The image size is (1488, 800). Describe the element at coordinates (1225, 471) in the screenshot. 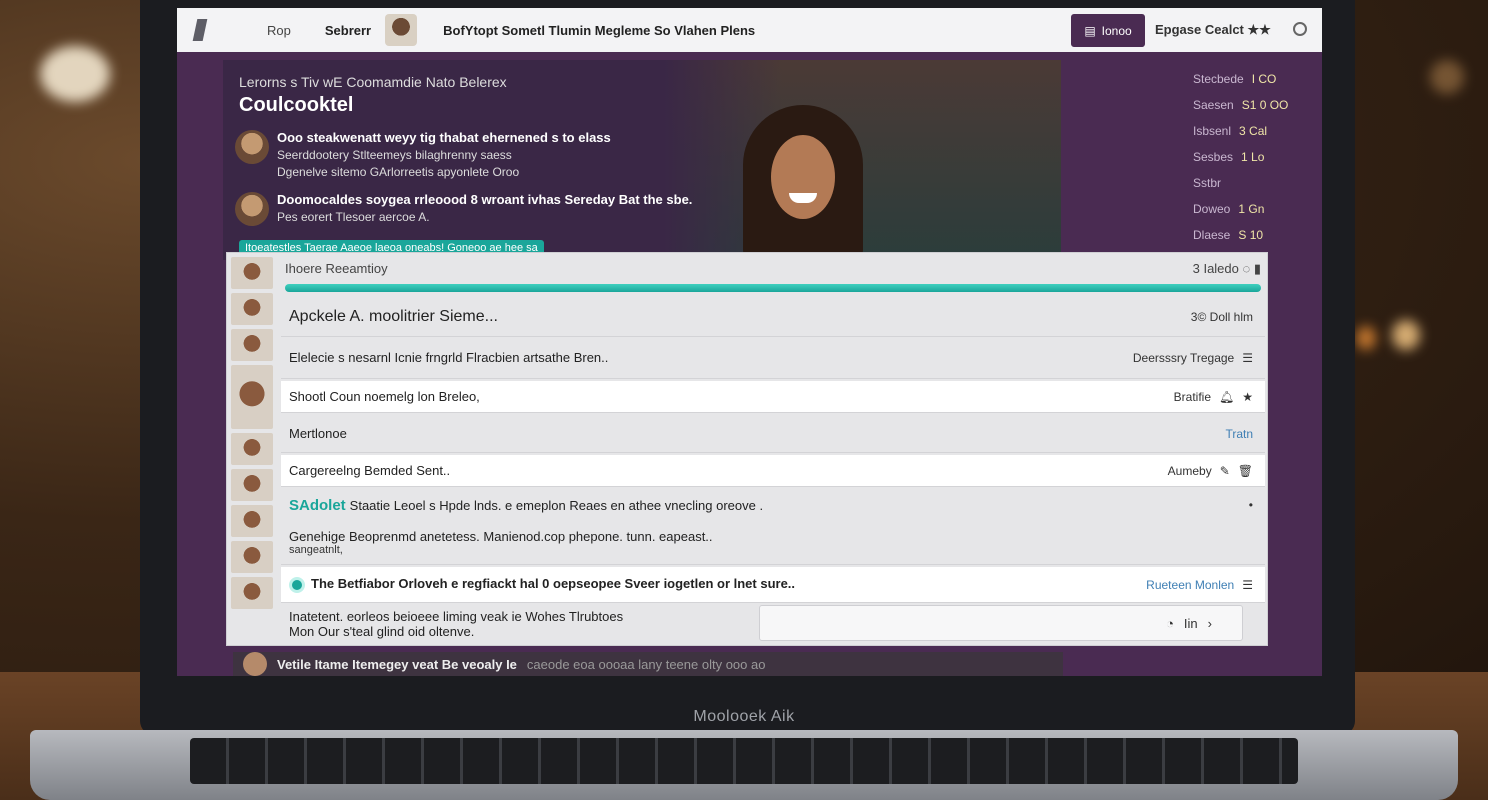

I see `edit-icon: ✎` at that location.